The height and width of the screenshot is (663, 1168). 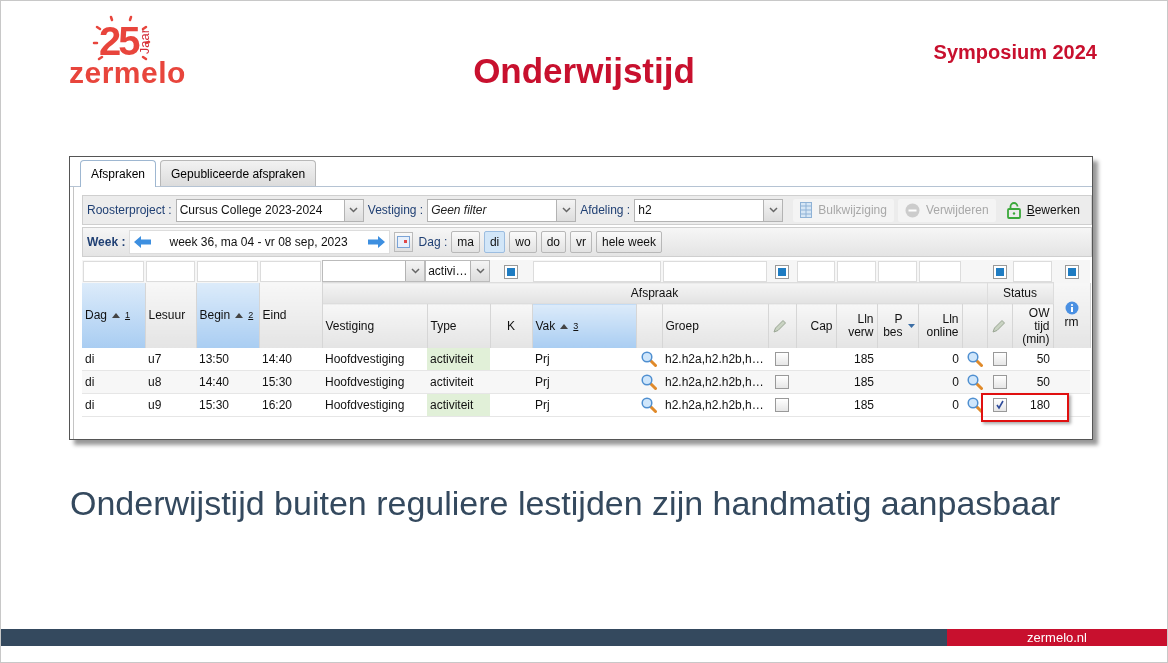 What do you see at coordinates (576, 326) in the screenshot?
I see `sort-order: 3` at bounding box center [576, 326].